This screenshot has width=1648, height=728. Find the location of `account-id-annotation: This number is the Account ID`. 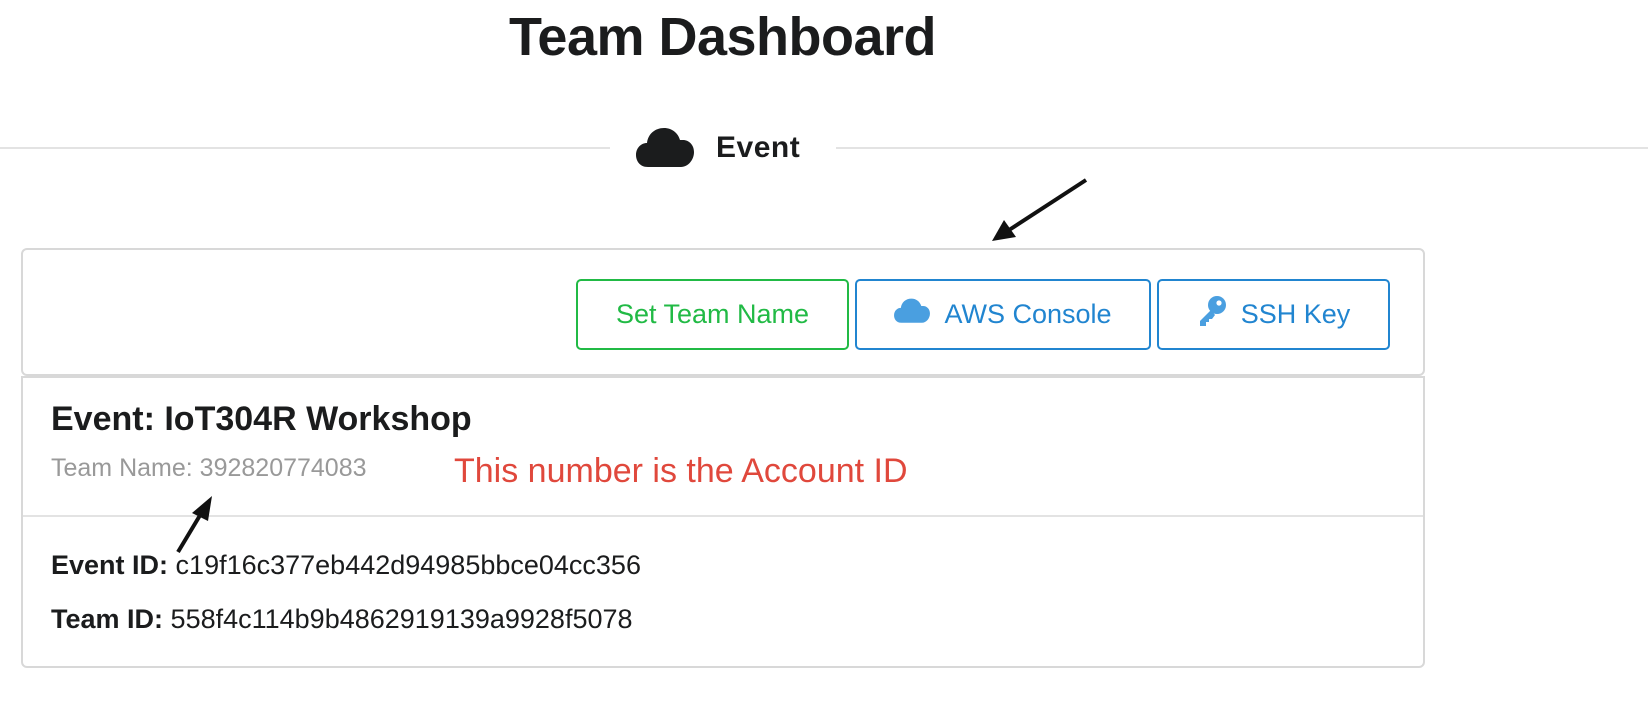

account-id-annotation: This number is the Account ID is located at coordinates (681, 471).